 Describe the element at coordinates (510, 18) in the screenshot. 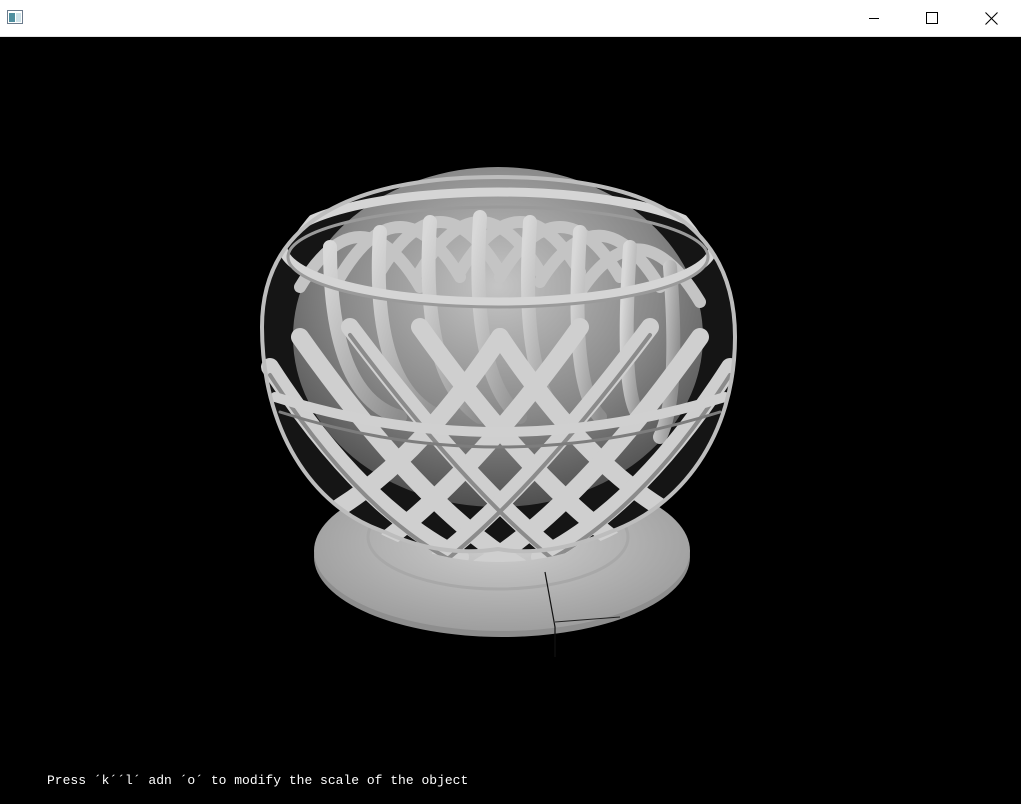

I see `title-bar` at that location.